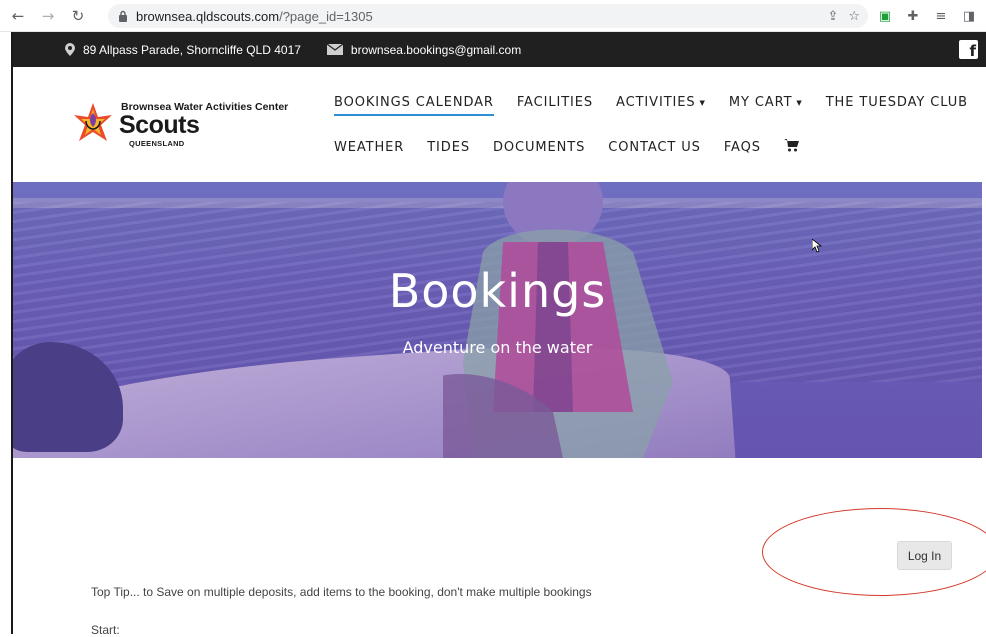 The height and width of the screenshot is (637, 986). I want to click on menu-item-activities: ACTIVITIES ▼, so click(661, 105).